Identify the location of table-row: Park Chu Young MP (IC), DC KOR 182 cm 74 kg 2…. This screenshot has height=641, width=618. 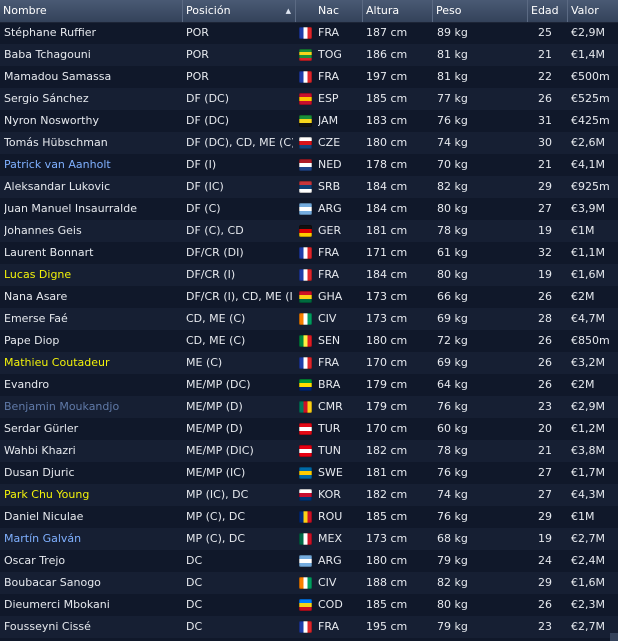
(309, 495).